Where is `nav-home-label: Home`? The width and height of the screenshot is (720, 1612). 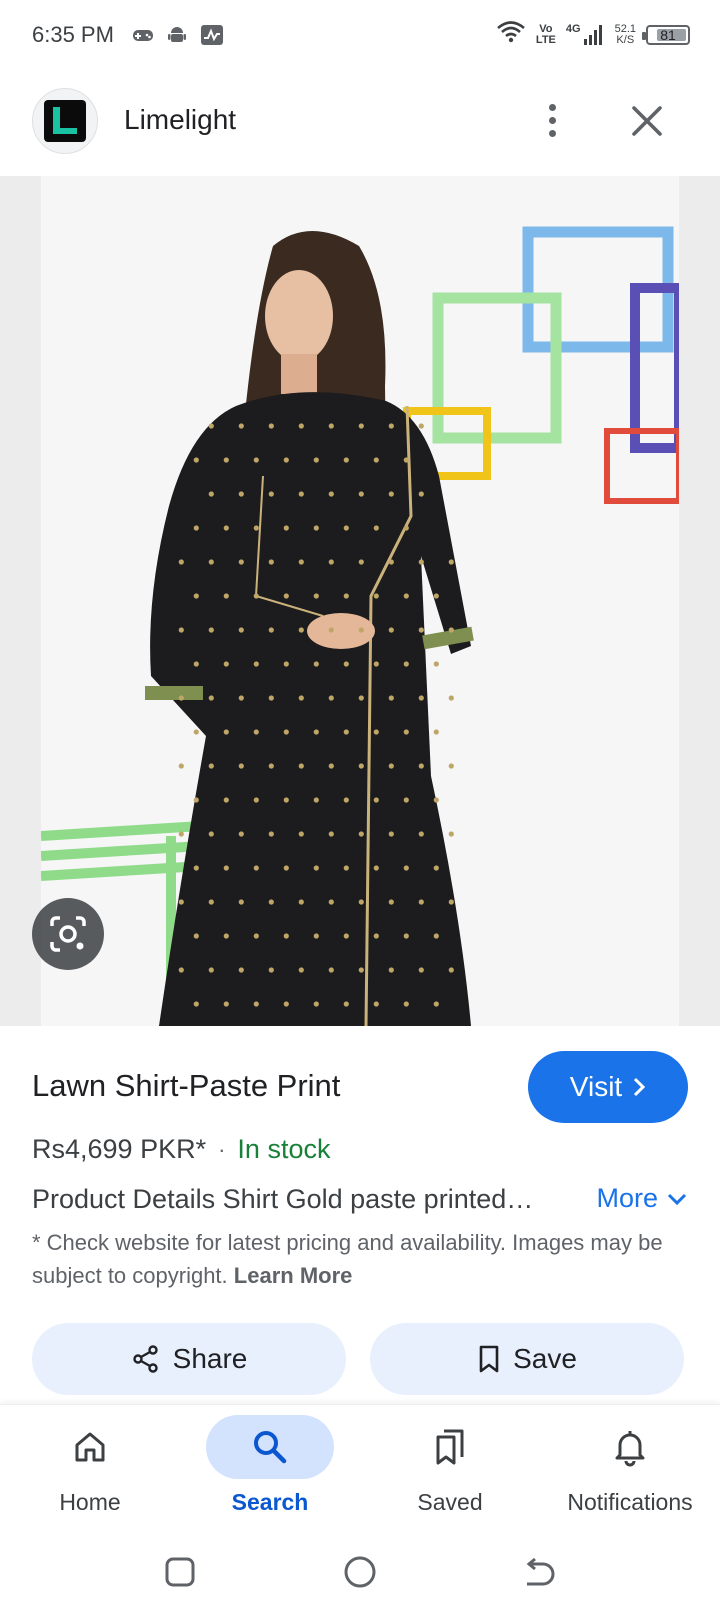
nav-home-label: Home is located at coordinates (90, 1502).